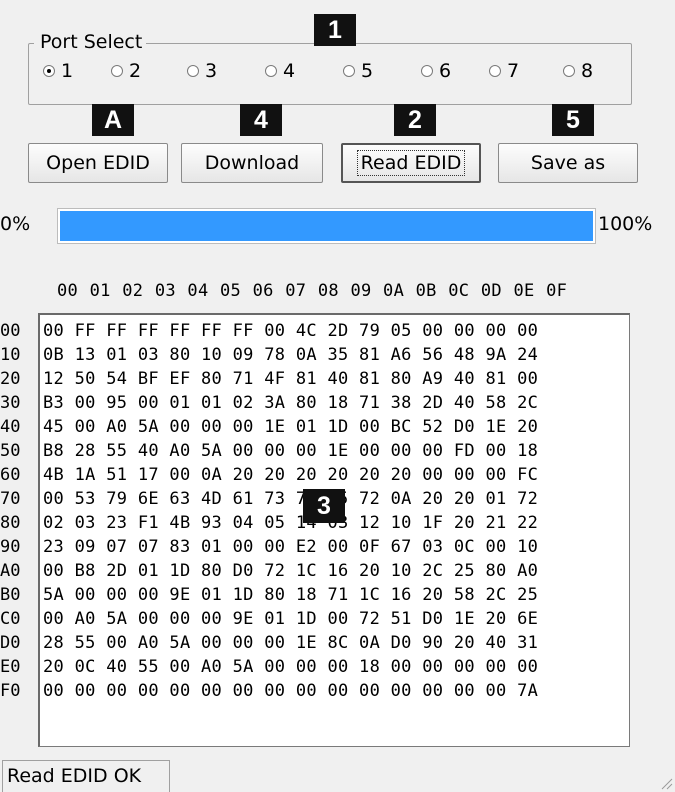 The image size is (675, 792). What do you see at coordinates (126, 71) in the screenshot?
I see `port-radio-2: 2` at bounding box center [126, 71].